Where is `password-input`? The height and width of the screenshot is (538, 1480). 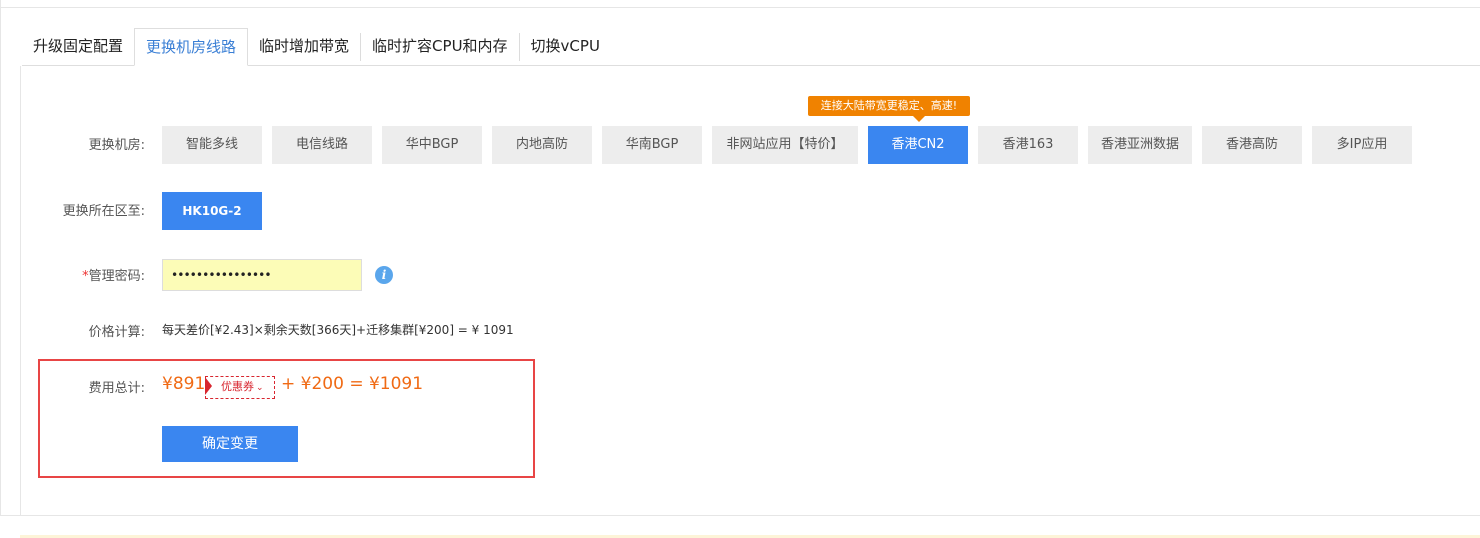
password-input is located at coordinates (262, 275).